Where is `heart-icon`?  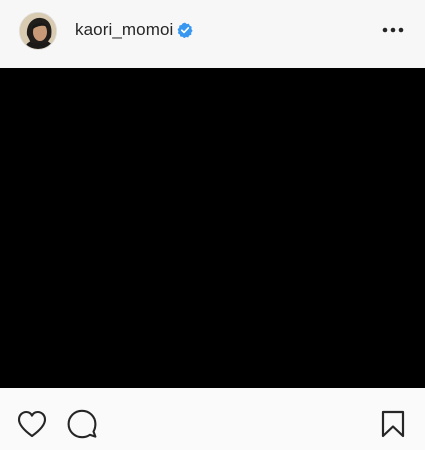
heart-icon is located at coordinates (32, 424).